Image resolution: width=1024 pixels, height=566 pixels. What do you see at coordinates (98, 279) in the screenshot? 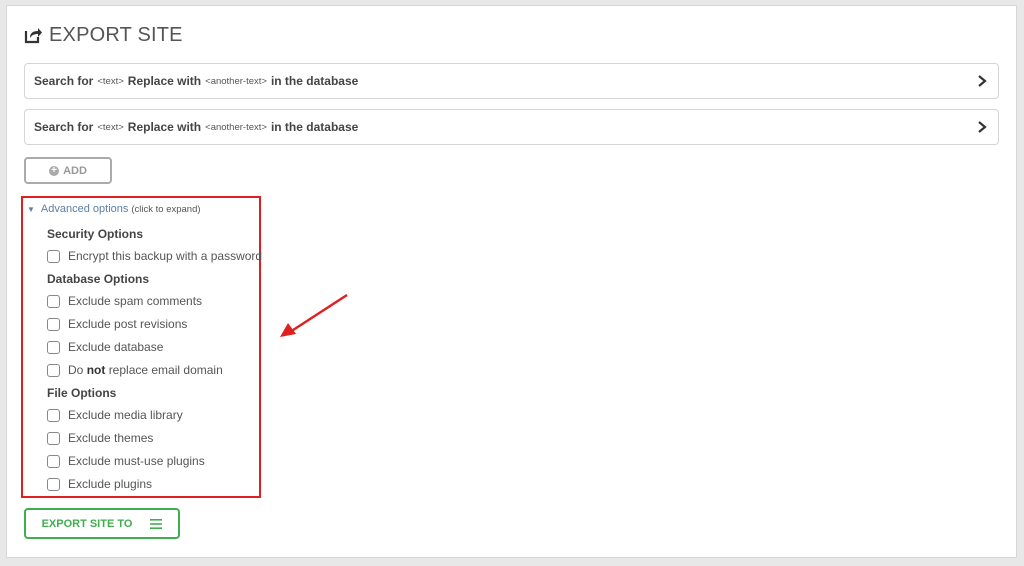
I see `database-options-heading: Database Options` at bounding box center [98, 279].